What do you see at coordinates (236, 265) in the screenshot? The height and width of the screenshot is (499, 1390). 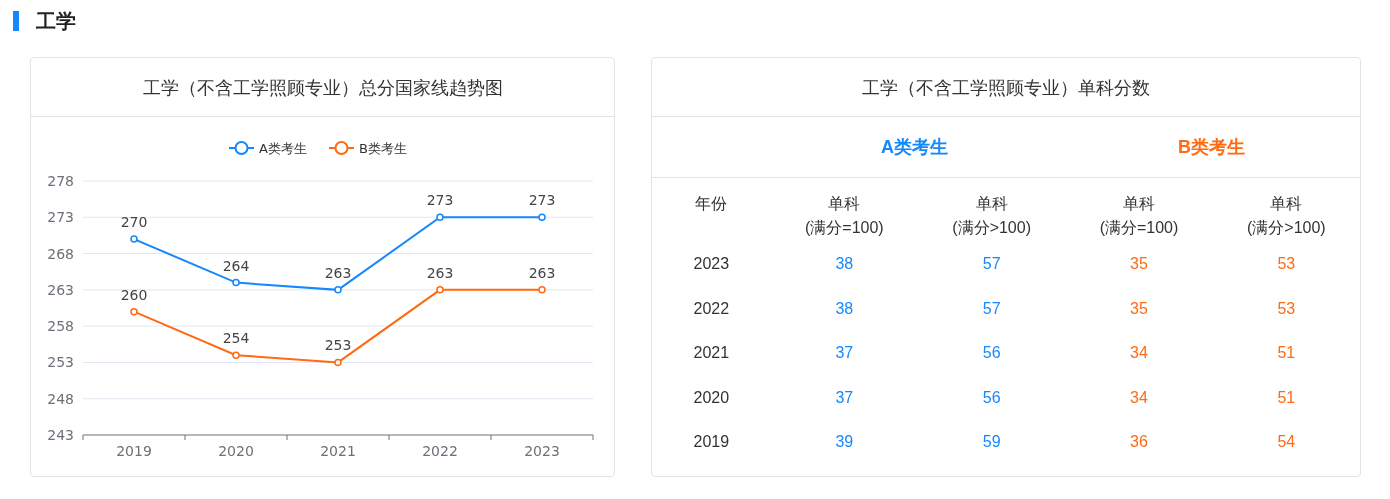 I see `data-label: 264` at bounding box center [236, 265].